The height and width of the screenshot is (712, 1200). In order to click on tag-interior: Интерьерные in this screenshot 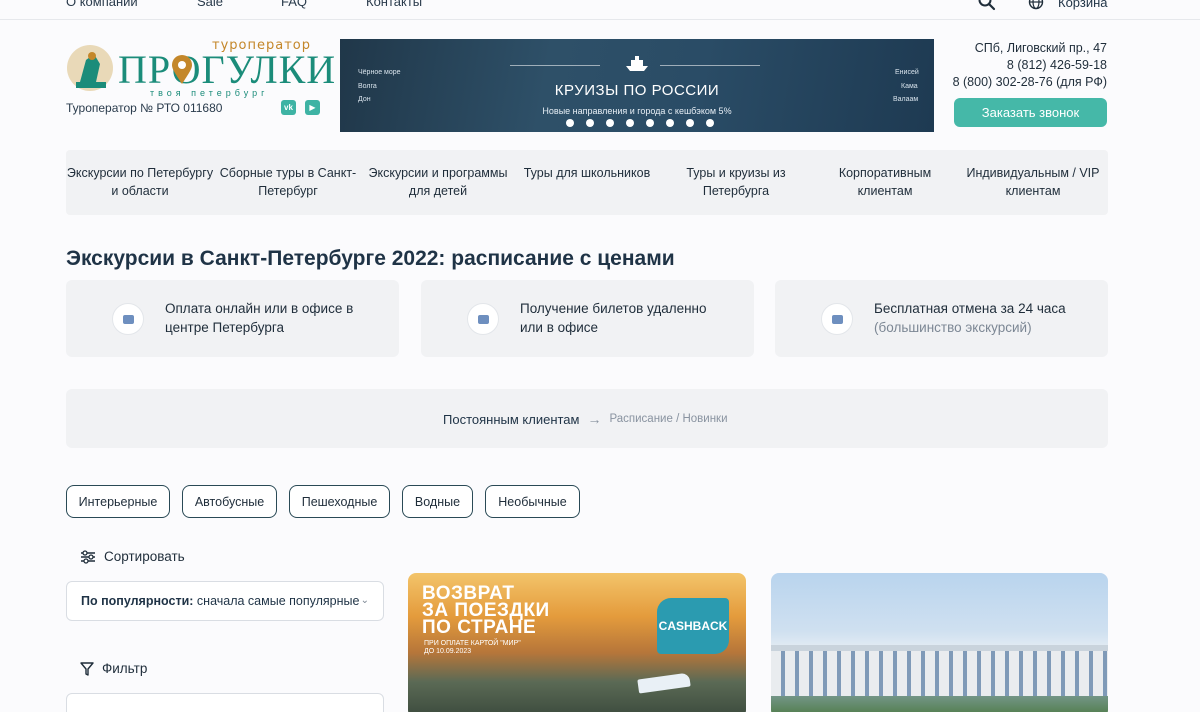, I will do `click(118, 501)`.